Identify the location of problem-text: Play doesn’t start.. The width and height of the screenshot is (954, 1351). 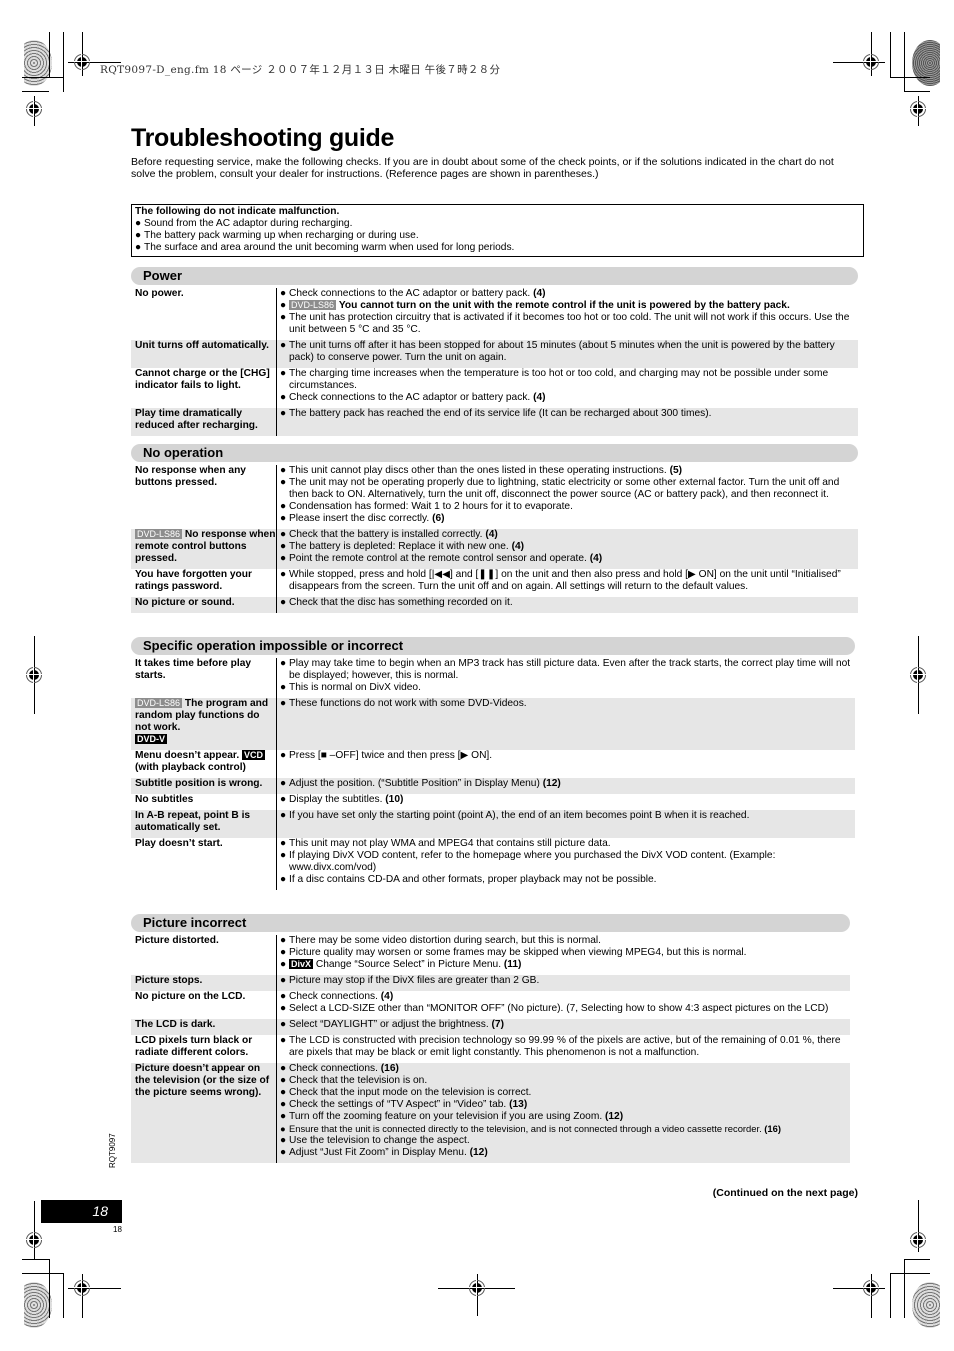
(179, 843).